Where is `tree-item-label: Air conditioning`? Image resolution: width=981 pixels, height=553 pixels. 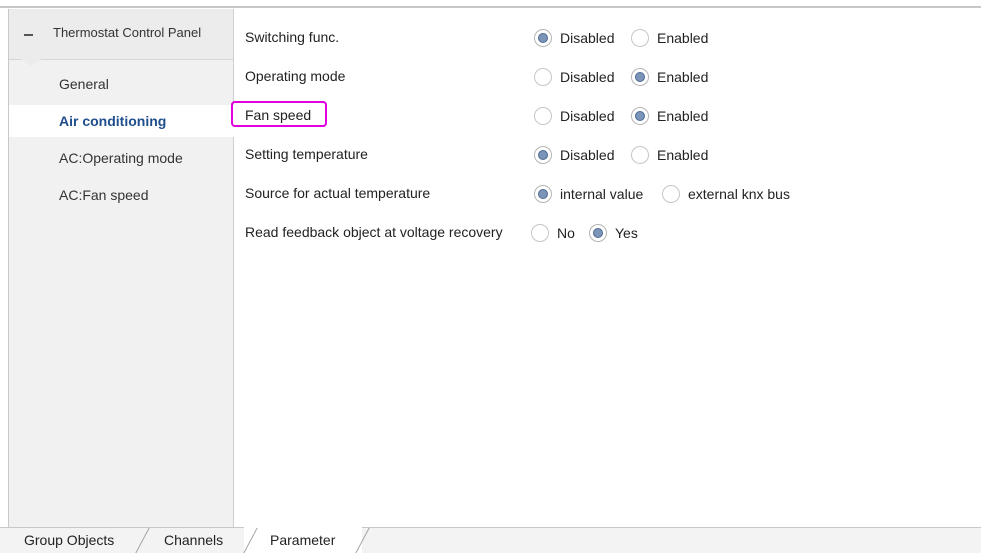 tree-item-label: Air conditioning is located at coordinates (113, 121).